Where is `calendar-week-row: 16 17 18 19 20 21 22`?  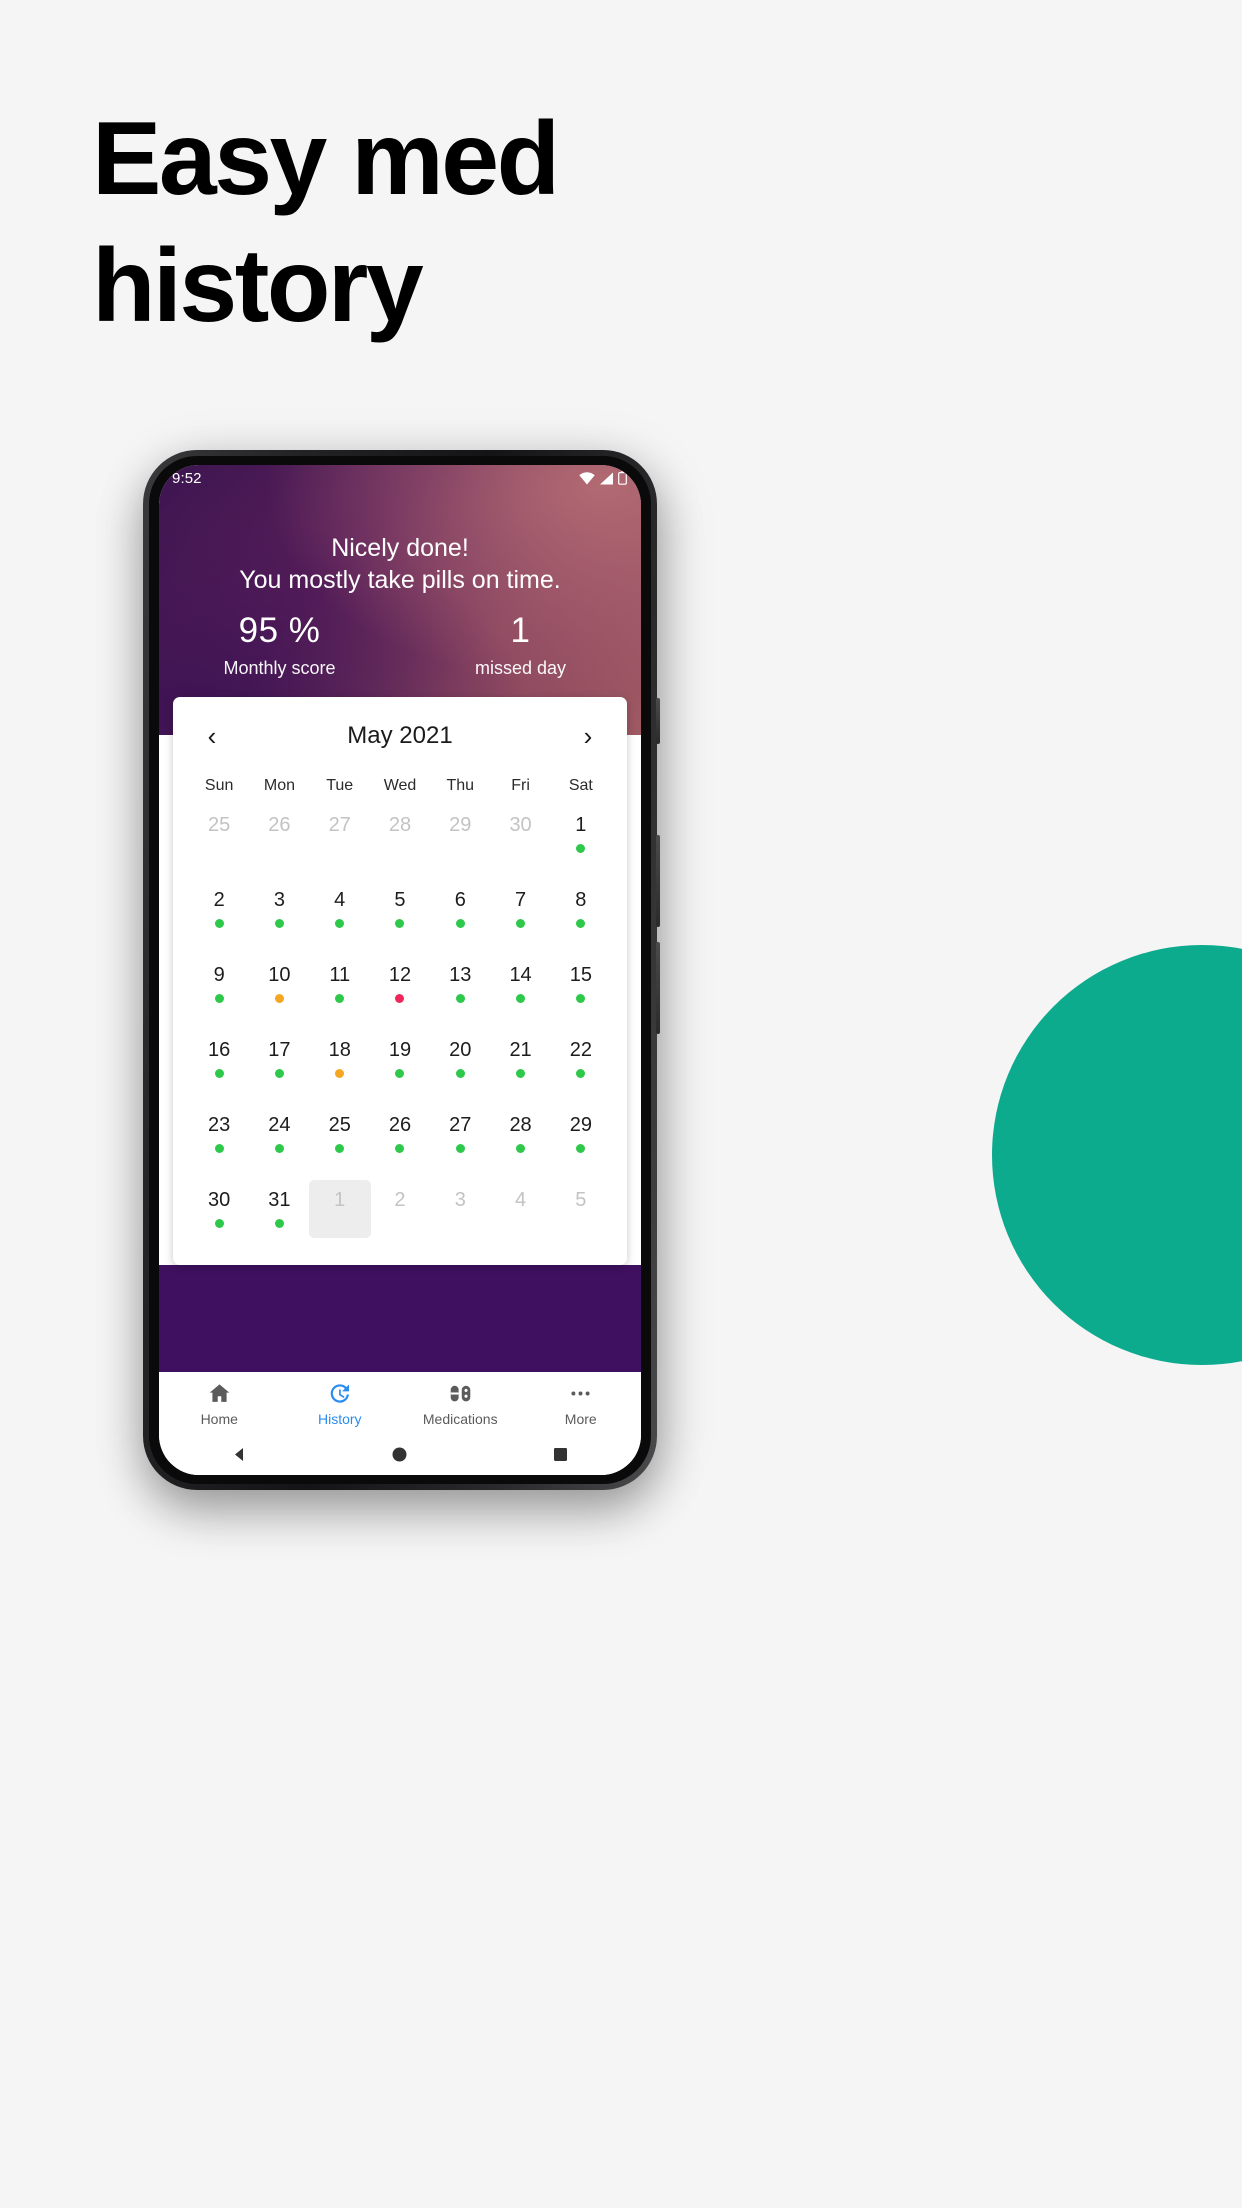
calendar-week-row: 16 17 18 19 20 21 22 is located at coordinates (400, 1063).